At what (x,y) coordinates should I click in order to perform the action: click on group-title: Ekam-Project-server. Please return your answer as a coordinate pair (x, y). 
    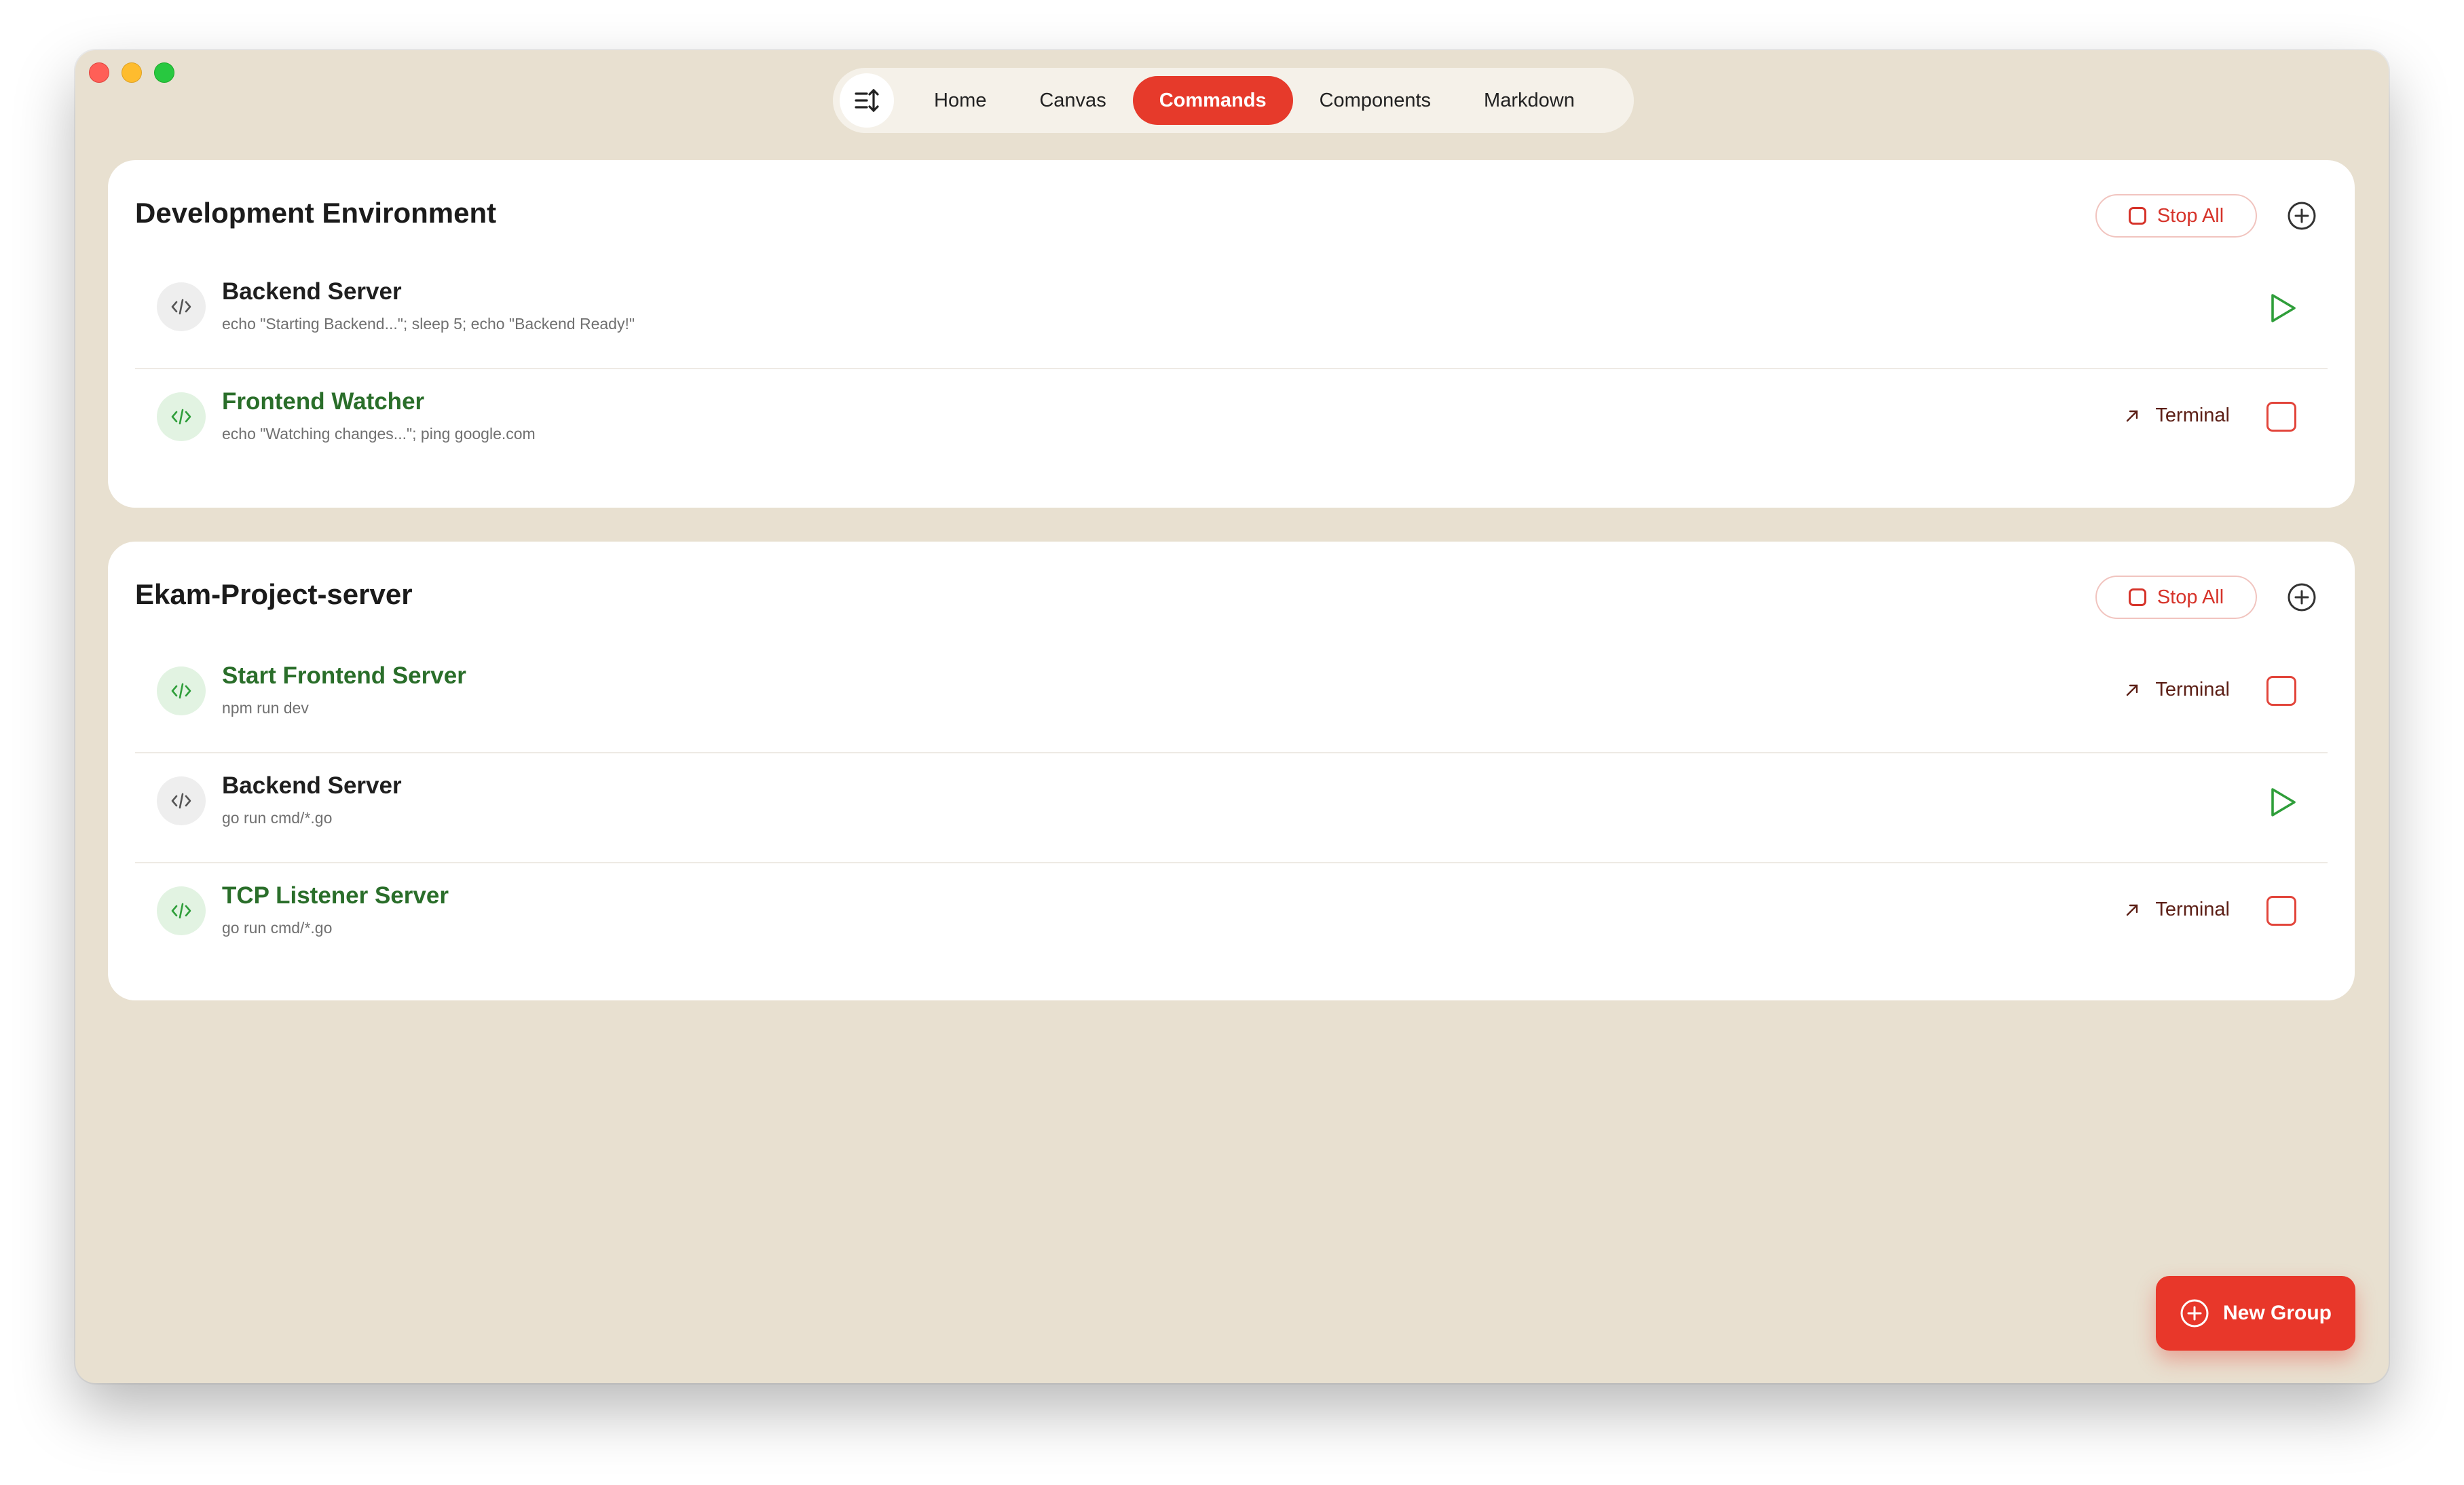
    Looking at the image, I should click on (274, 594).